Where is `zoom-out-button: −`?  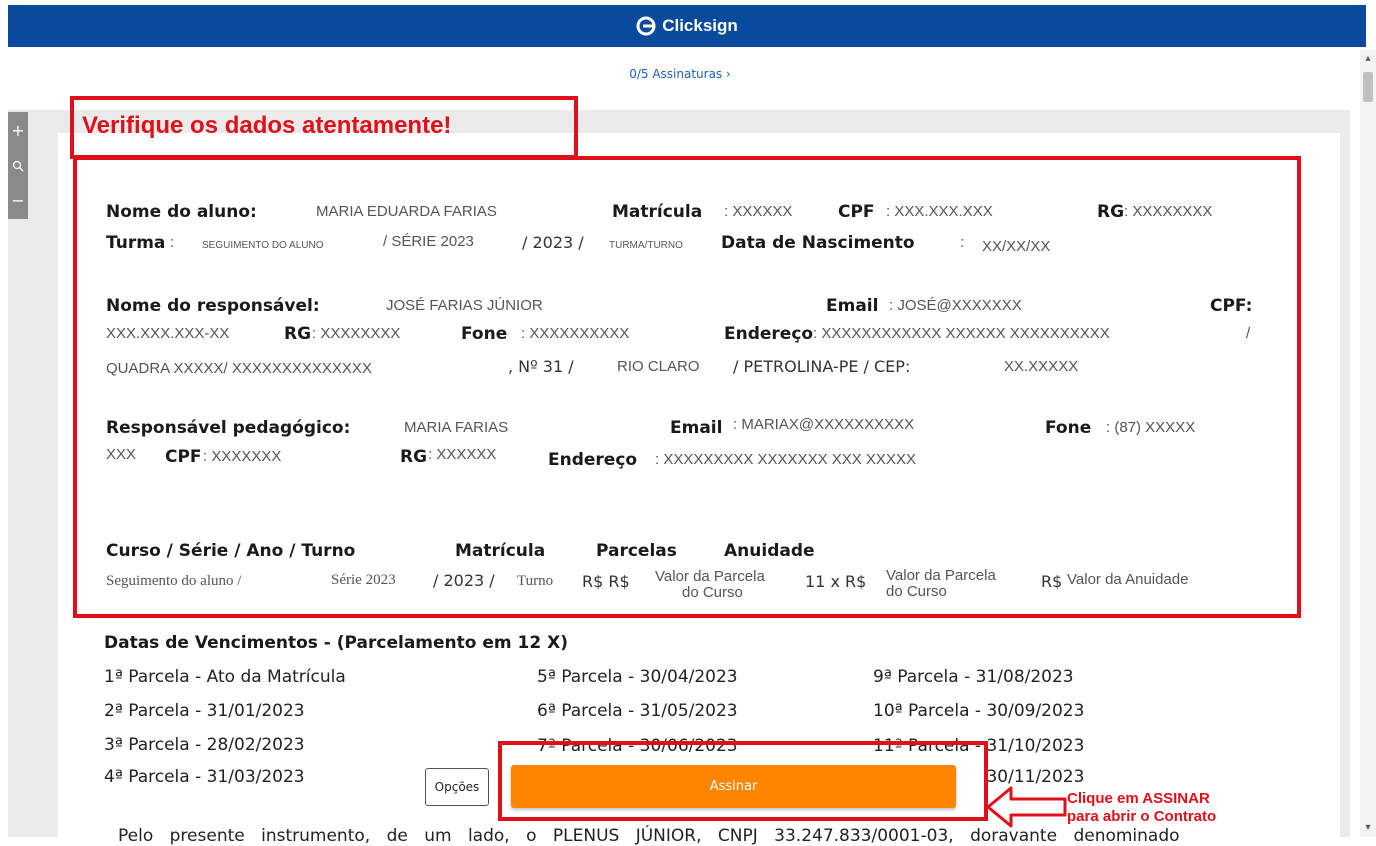 zoom-out-button: − is located at coordinates (17, 200).